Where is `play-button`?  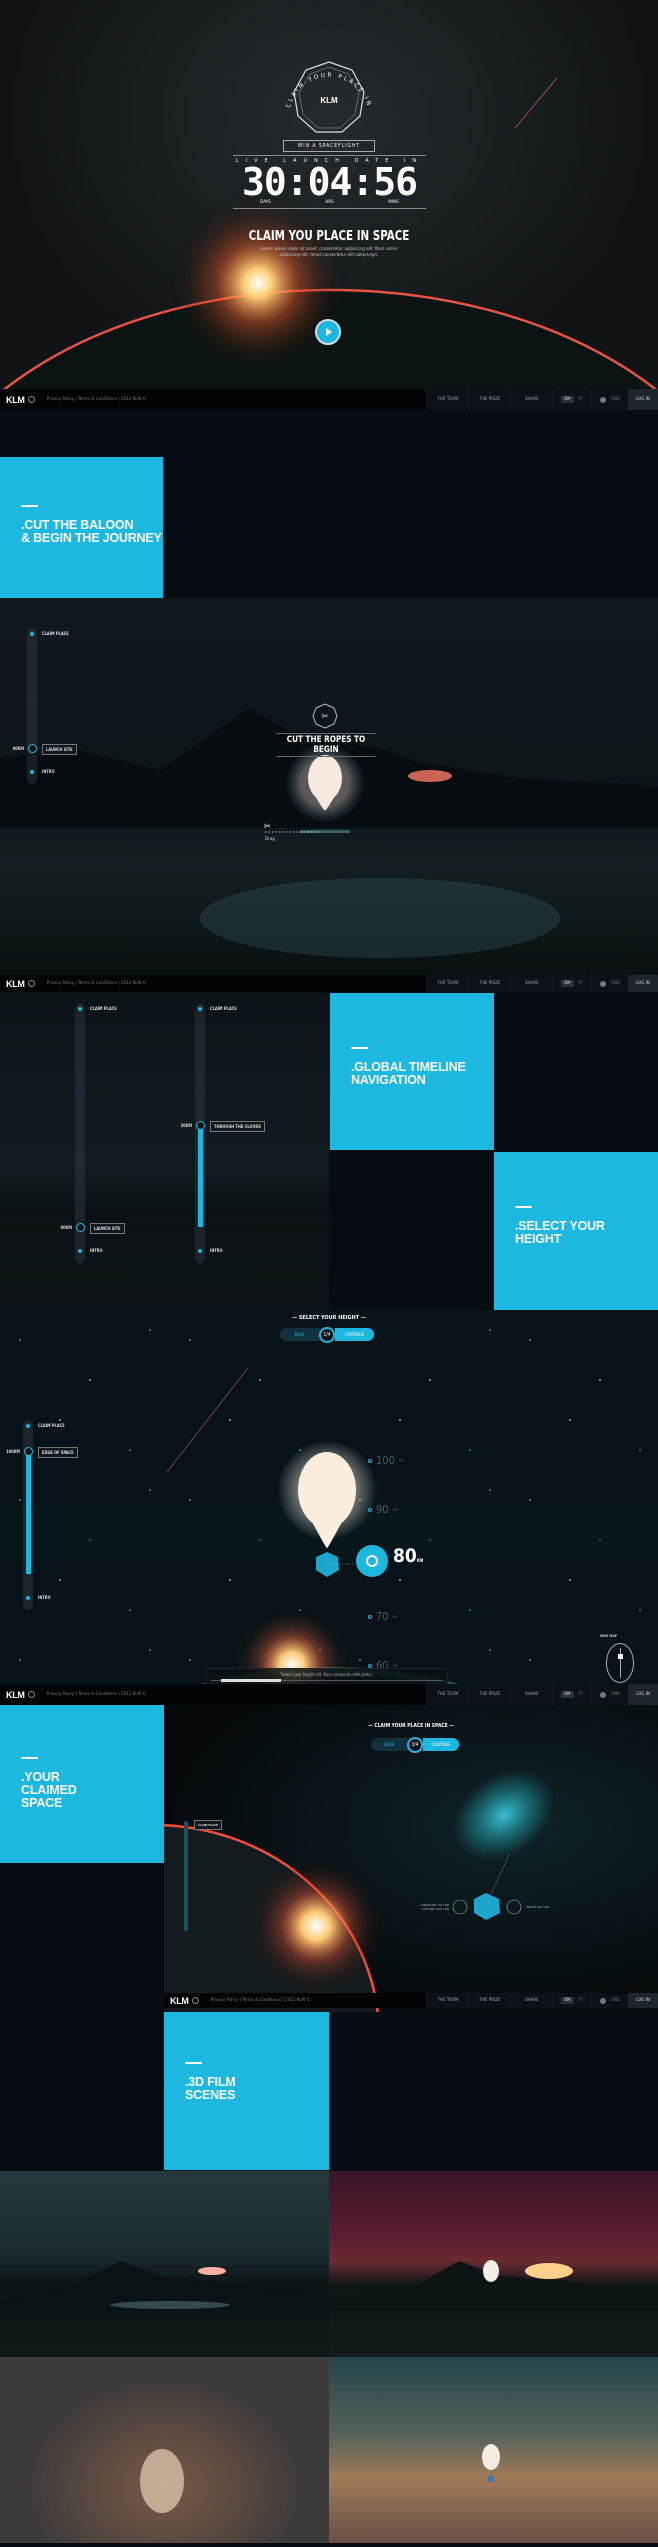 play-button is located at coordinates (328, 332).